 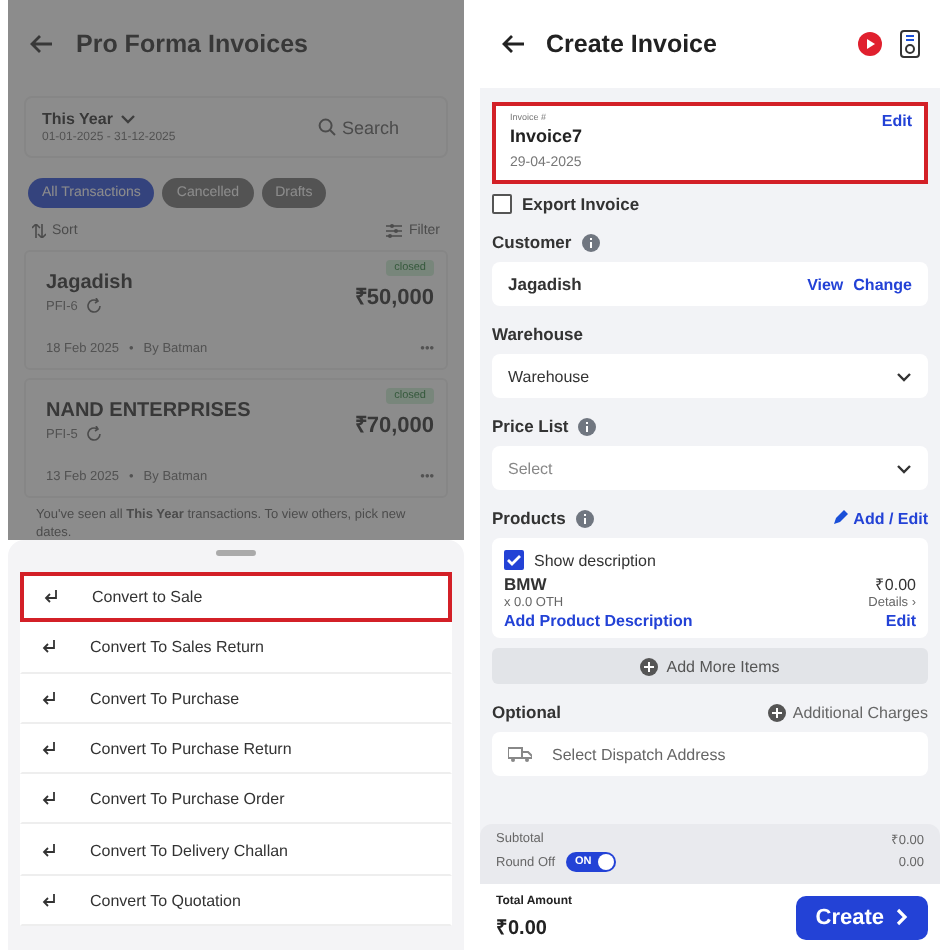 I want to click on menu-item: Convert To Purchase Order, so click(x=236, y=799).